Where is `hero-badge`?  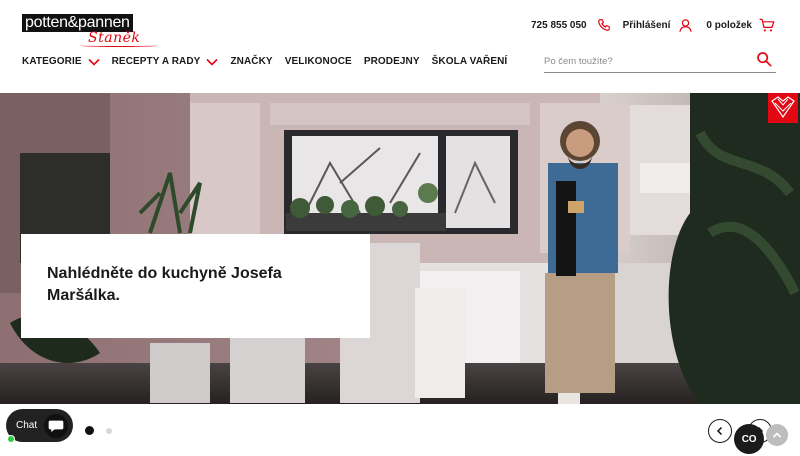
hero-badge is located at coordinates (783, 108).